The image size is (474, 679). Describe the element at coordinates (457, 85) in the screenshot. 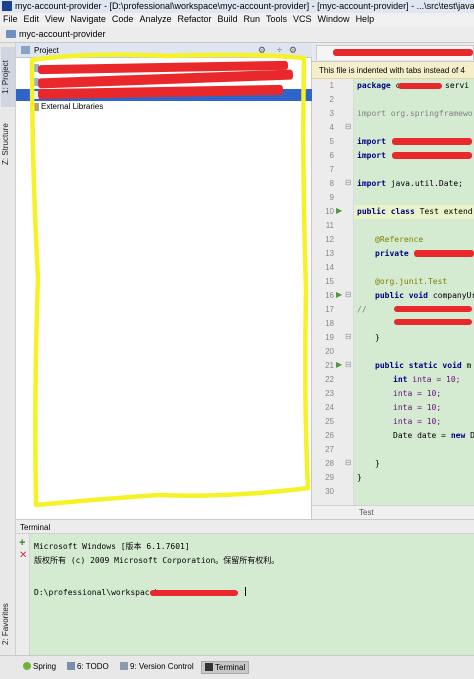

I see `code-text: servi` at that location.